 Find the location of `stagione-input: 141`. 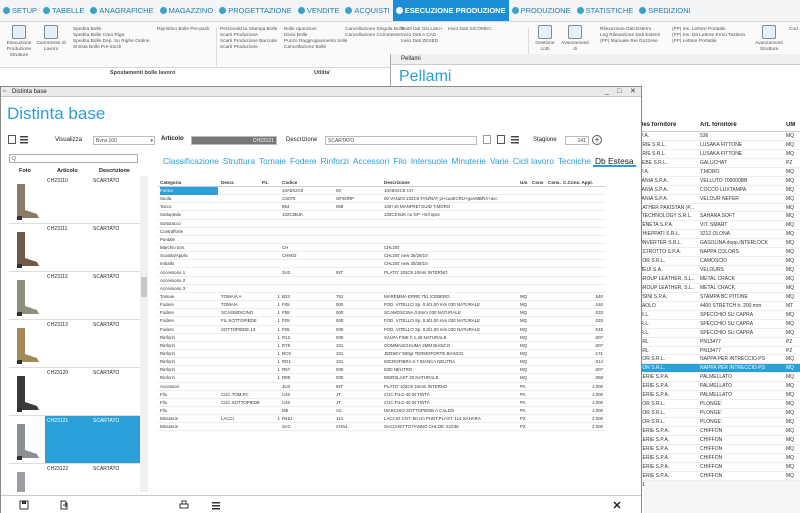

stagione-input: 141 is located at coordinates (577, 140).